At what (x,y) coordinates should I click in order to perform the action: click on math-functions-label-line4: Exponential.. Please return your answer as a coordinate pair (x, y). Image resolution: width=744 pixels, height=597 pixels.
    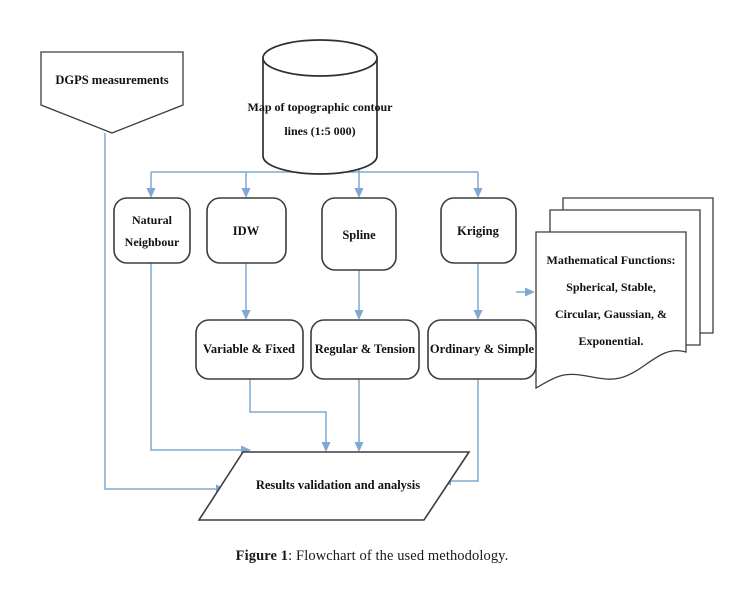
    Looking at the image, I should click on (610, 341).